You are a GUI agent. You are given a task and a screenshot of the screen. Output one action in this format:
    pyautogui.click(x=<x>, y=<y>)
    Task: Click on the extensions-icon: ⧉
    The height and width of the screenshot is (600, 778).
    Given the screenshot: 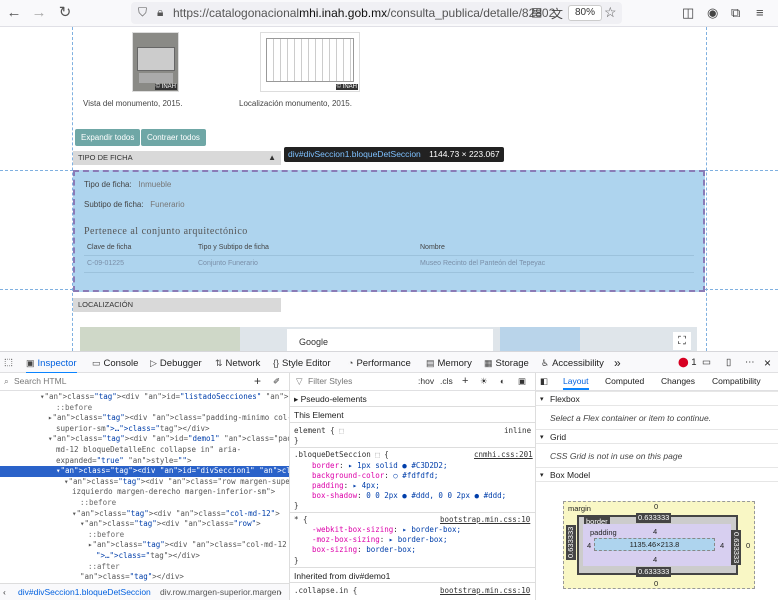 What is the action you would take?
    pyautogui.click(x=735, y=13)
    